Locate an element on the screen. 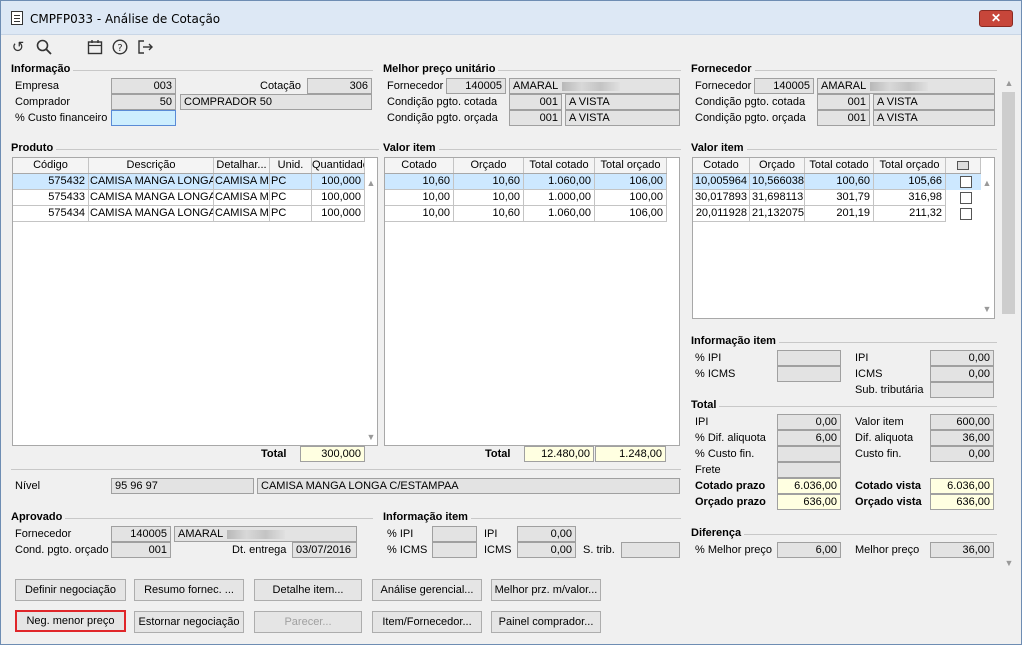  cotacao-field: 306 is located at coordinates (339, 86).